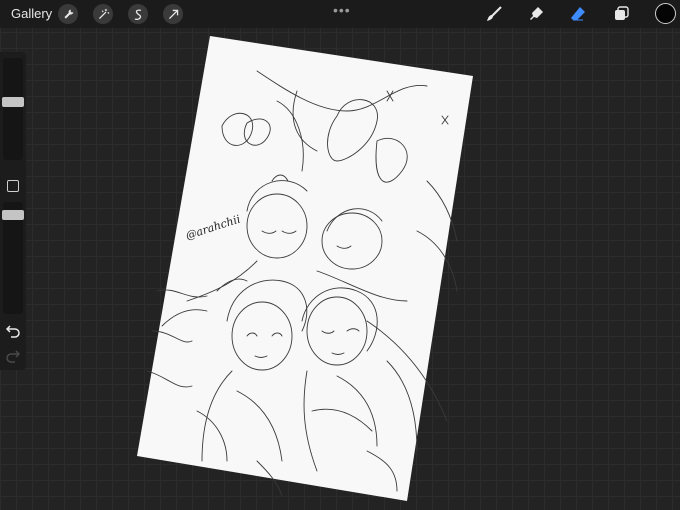 The height and width of the screenshot is (510, 680). Describe the element at coordinates (173, 14) in the screenshot. I see `transform-arrow-icon` at that location.